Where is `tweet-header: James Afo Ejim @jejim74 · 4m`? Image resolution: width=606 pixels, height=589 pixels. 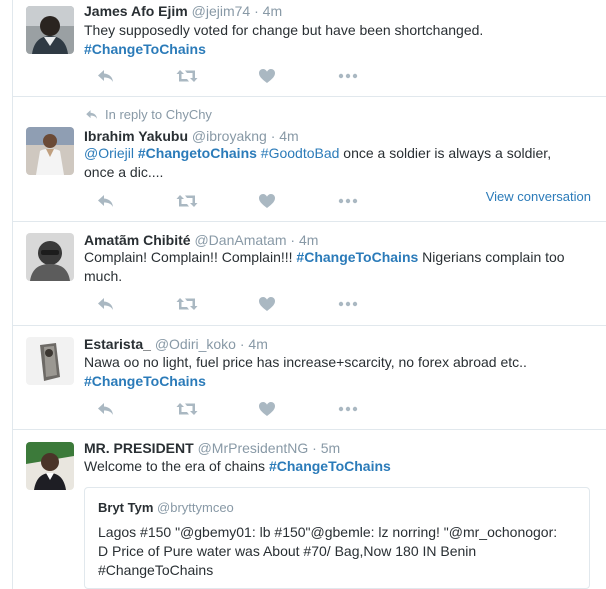 tweet-header: James Afo Ejim @jejim74 · 4m is located at coordinates (183, 11).